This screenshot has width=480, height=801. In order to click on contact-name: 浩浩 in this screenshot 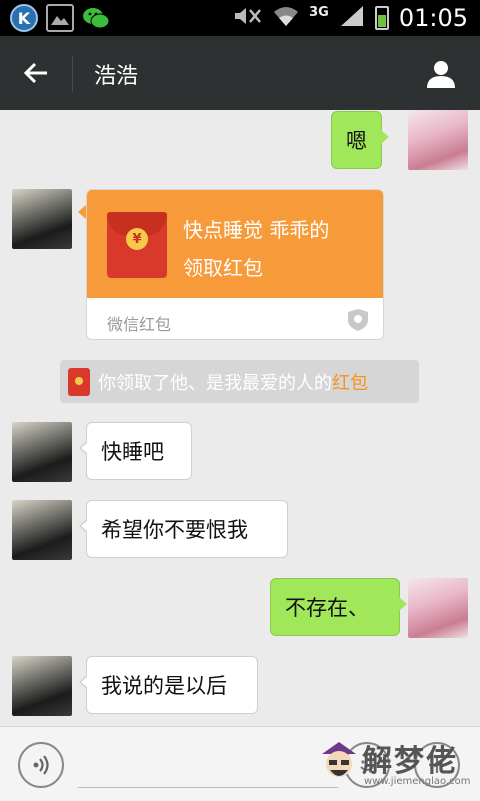, I will do `click(116, 76)`.